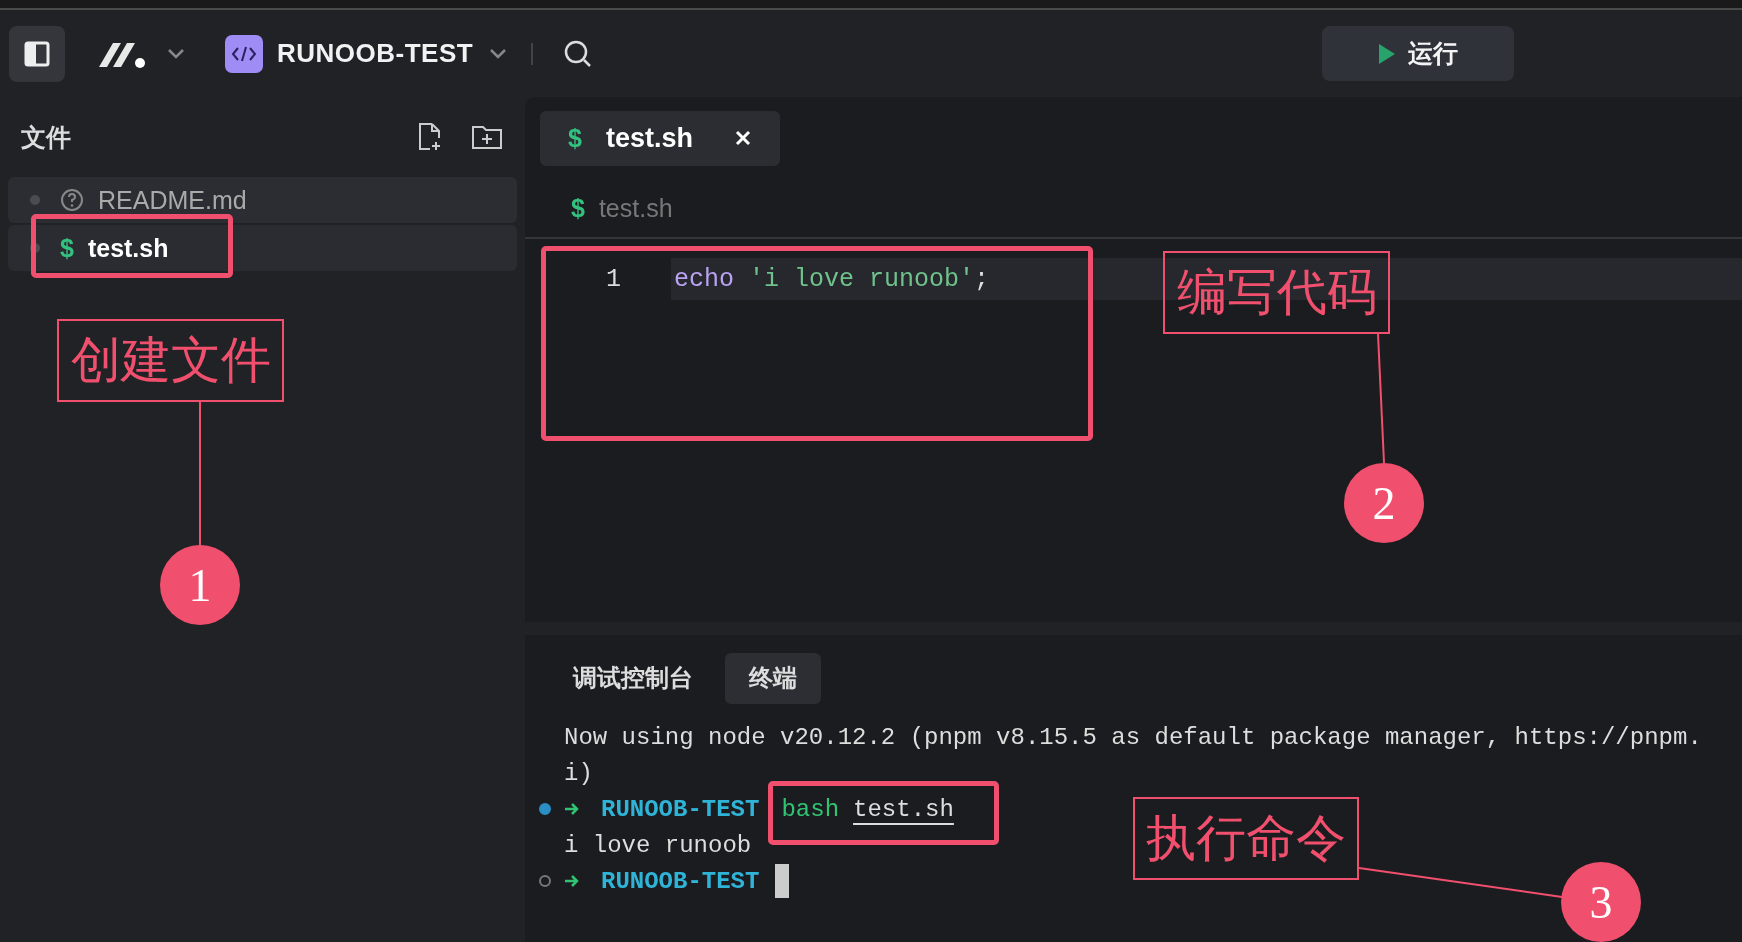 The height and width of the screenshot is (942, 1742). What do you see at coordinates (1387, 53) in the screenshot?
I see `play-icon` at bounding box center [1387, 53].